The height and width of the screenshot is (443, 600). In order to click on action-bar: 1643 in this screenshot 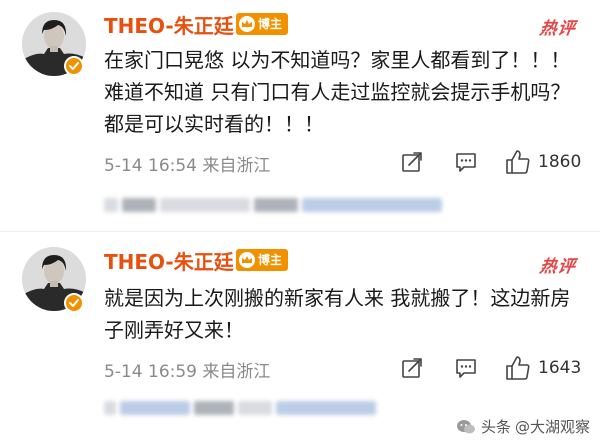, I will do `click(495, 368)`.